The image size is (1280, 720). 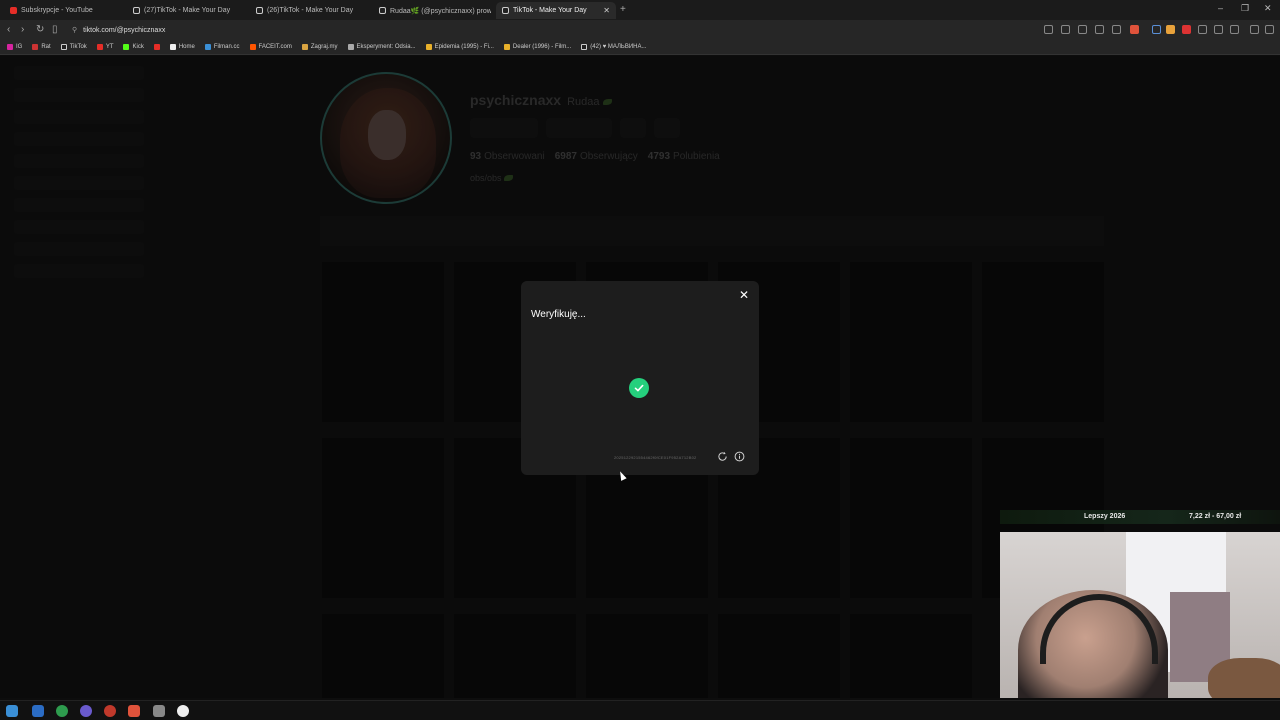 What do you see at coordinates (640, 30) in the screenshot?
I see `address-bar-row: ‹ › ↻ ▯ ⚲ tiktok.com/@psychicznaxx` at bounding box center [640, 30].